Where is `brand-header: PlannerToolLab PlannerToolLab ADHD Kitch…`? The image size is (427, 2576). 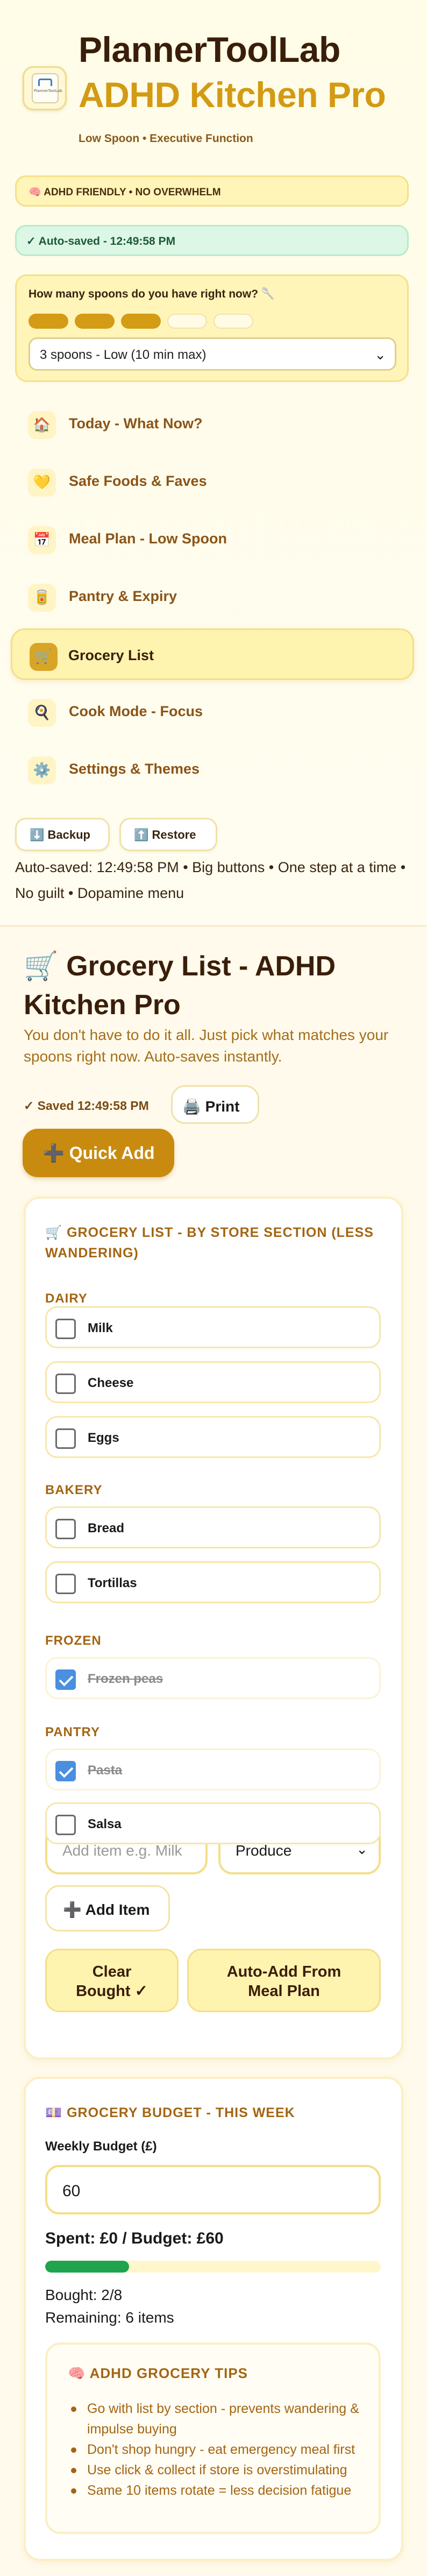
brand-header: PlannerToolLab PlannerToolLab ADHD Kitch… is located at coordinates (219, 91).